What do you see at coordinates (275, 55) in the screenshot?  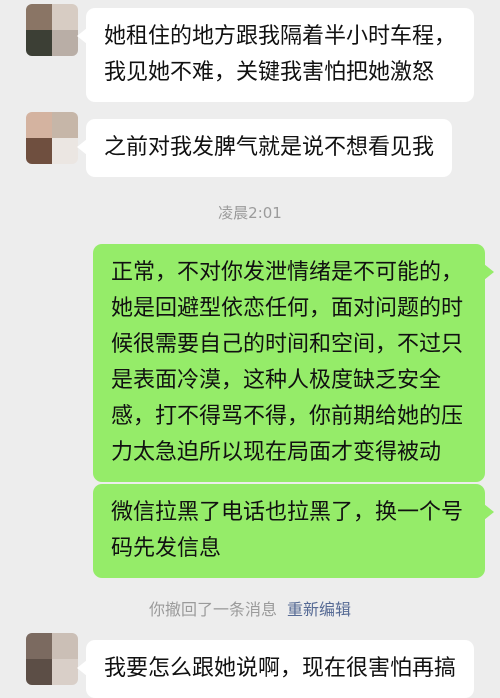 I see `incoming-message-bubble: 她租住的地方跟我隔着半小时车程， 我见她不难，关键我害怕把她激怒` at bounding box center [275, 55].